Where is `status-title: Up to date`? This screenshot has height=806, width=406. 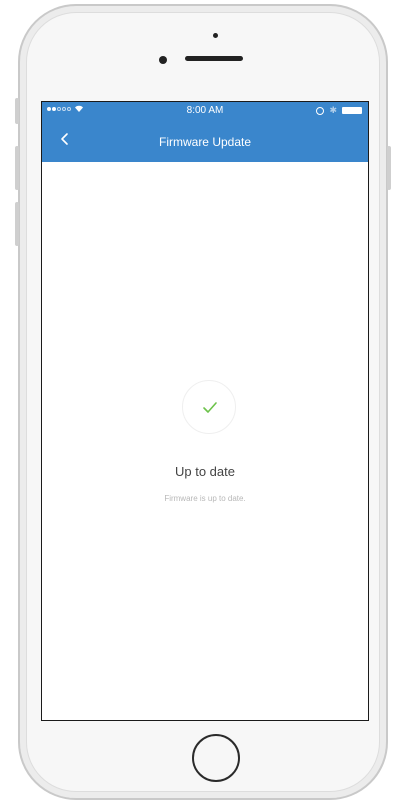
status-title: Up to date is located at coordinates (205, 471).